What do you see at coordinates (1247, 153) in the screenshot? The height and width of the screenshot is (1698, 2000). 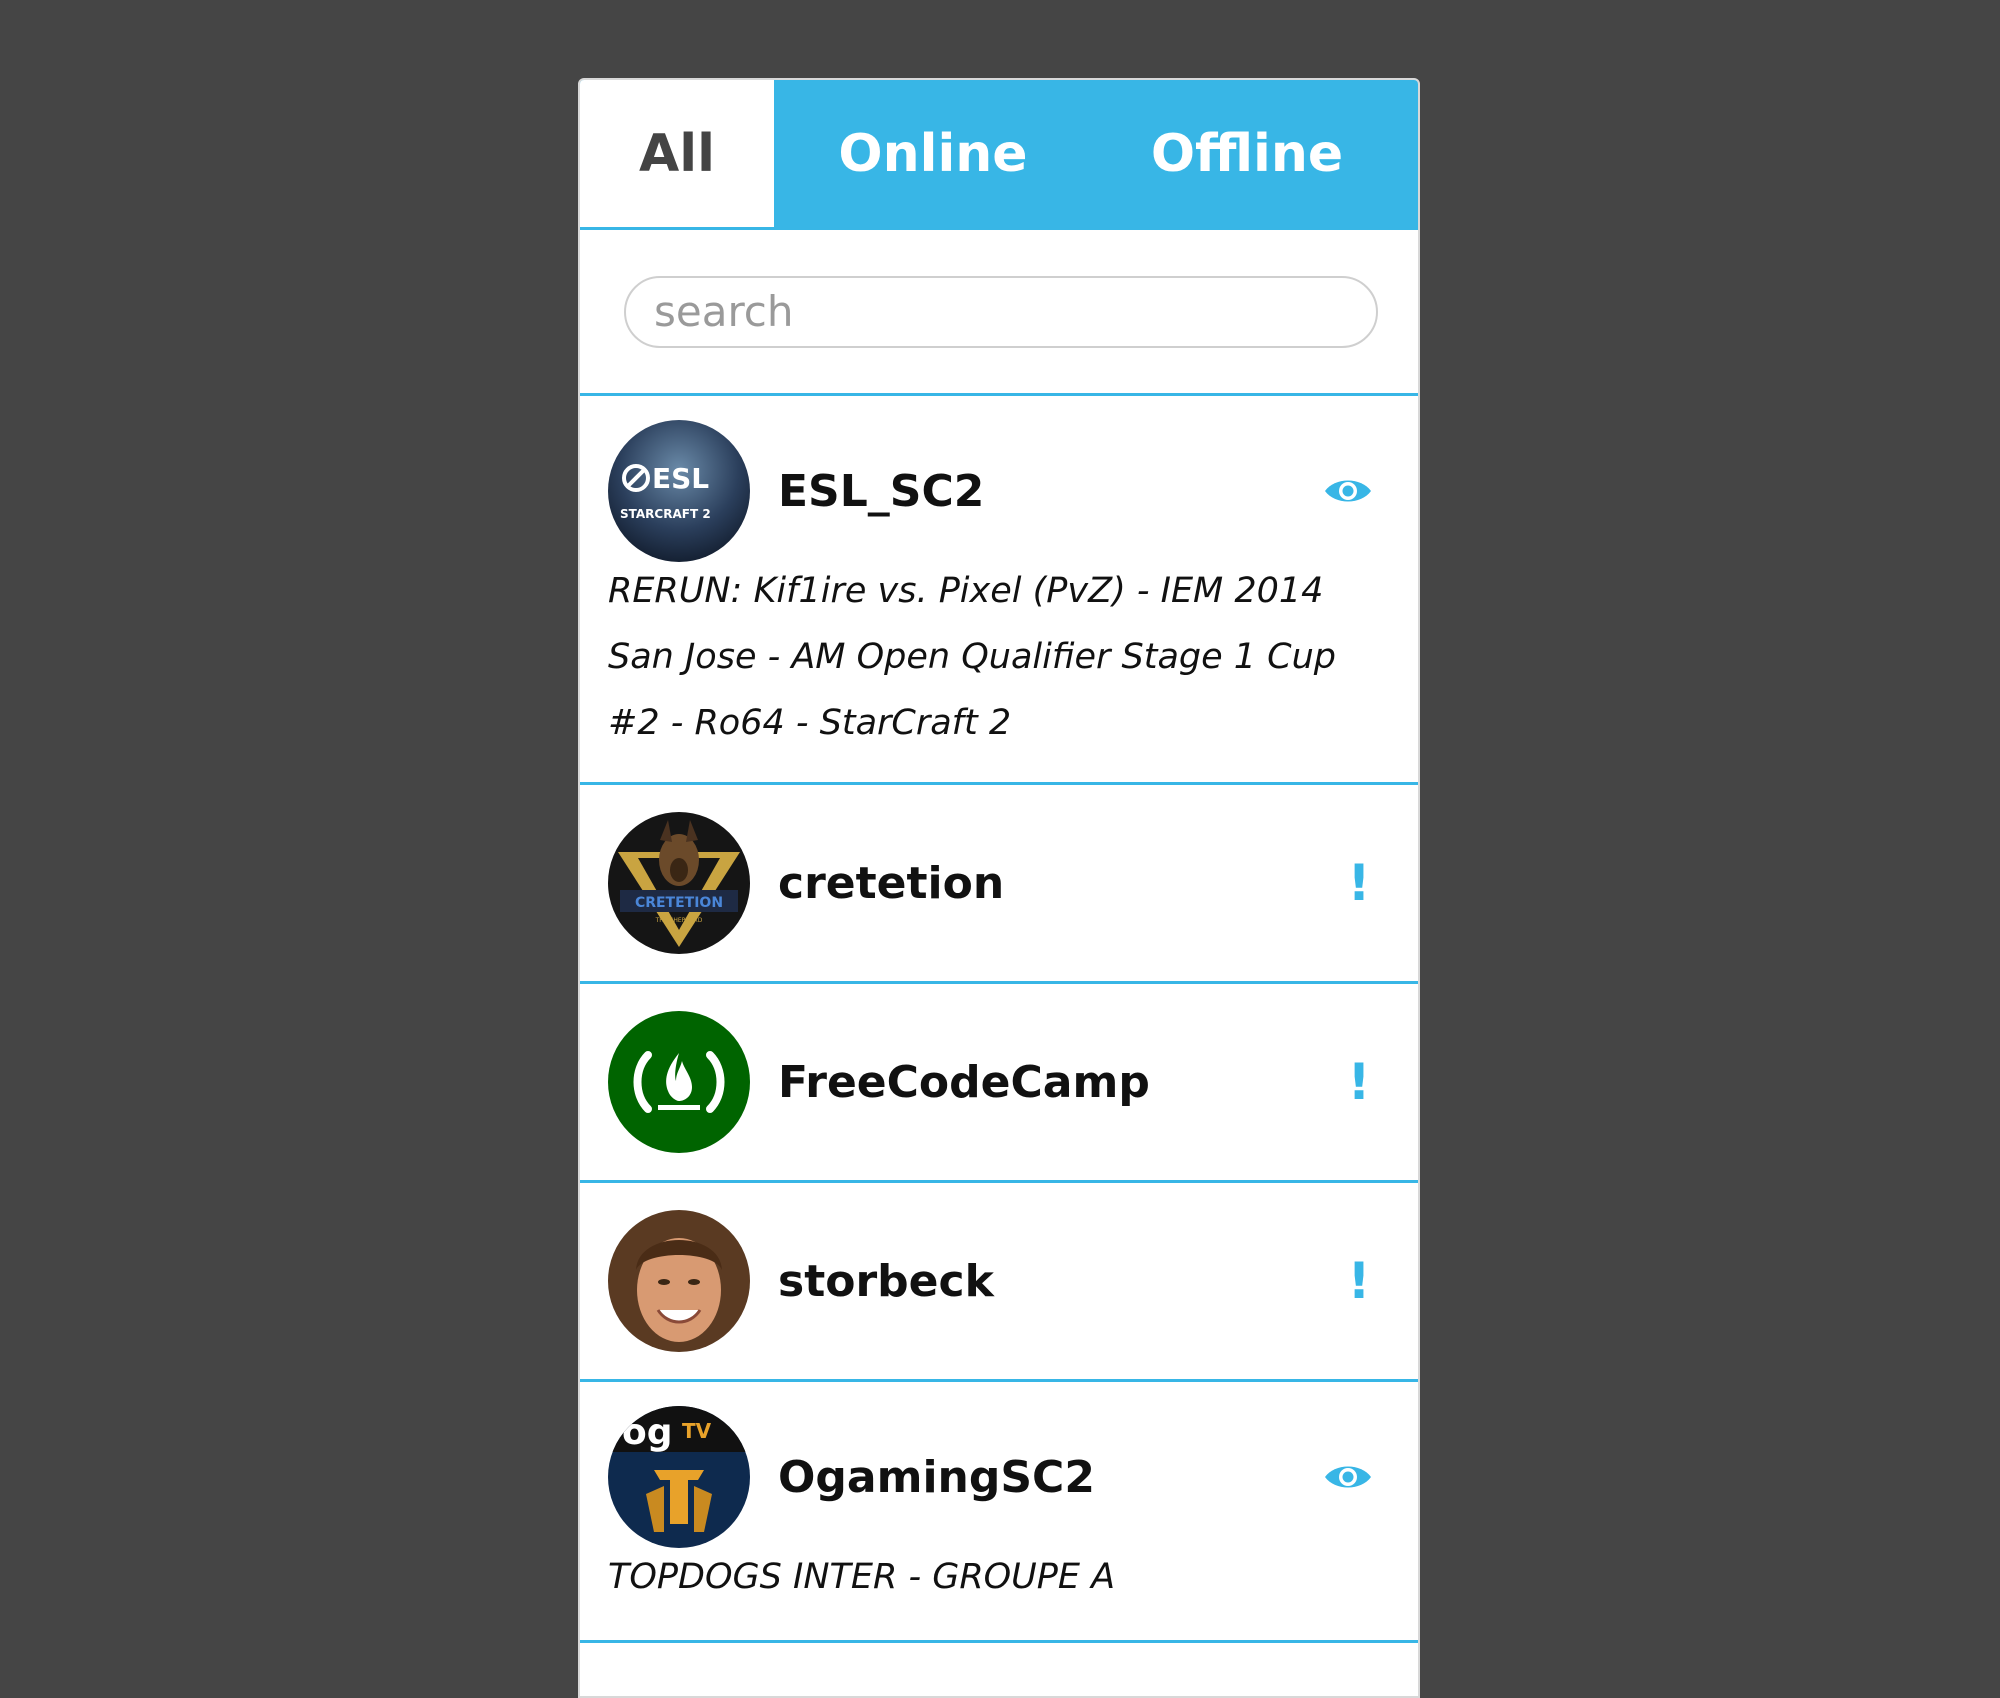 I see `tab-offline: Offline` at bounding box center [1247, 153].